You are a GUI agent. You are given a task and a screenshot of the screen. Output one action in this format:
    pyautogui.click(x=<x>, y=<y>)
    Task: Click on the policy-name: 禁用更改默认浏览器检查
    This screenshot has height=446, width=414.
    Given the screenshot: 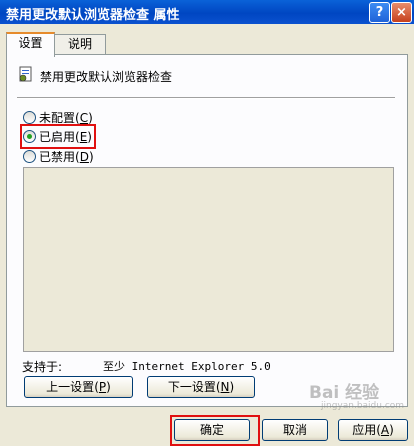 What is the action you would take?
    pyautogui.click(x=106, y=77)
    